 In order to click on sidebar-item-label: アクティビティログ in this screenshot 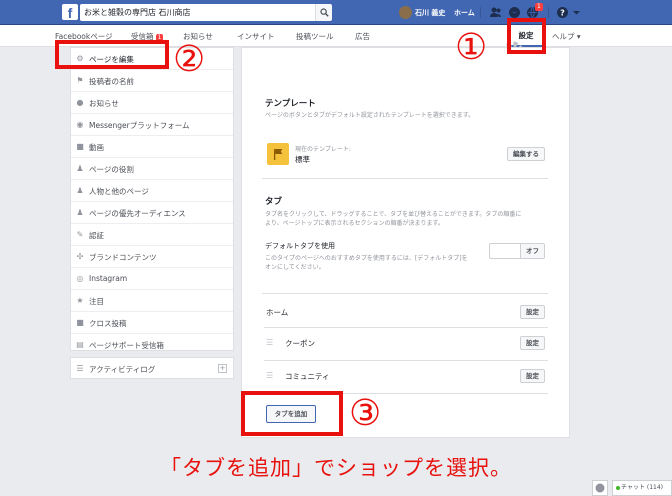, I will do `click(122, 369)`.